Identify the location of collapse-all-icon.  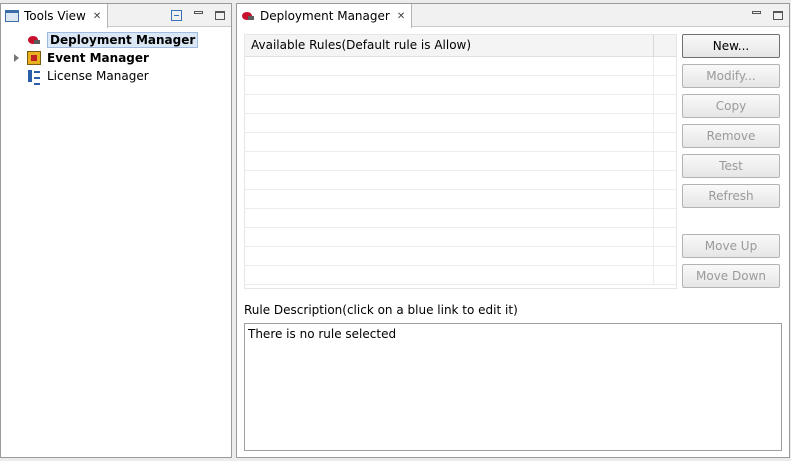
(176, 15).